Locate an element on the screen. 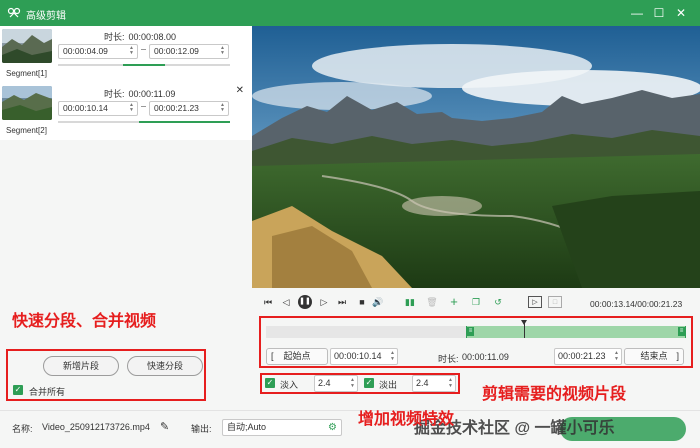 This screenshot has height=448, width=700. segment-label: Segment[2] is located at coordinates (26, 130).